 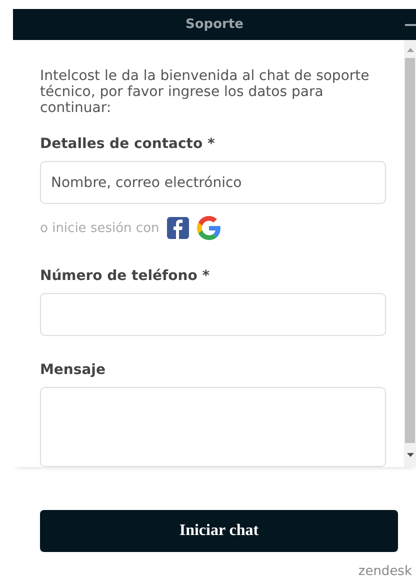 I want to click on scroll-up-icon, so click(x=410, y=50).